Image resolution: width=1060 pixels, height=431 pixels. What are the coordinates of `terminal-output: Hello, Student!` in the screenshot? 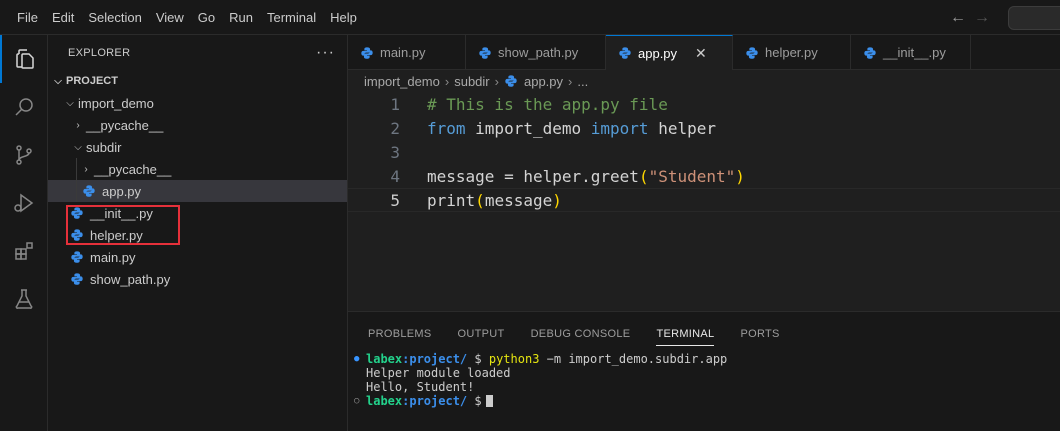 It's located at (420, 387).